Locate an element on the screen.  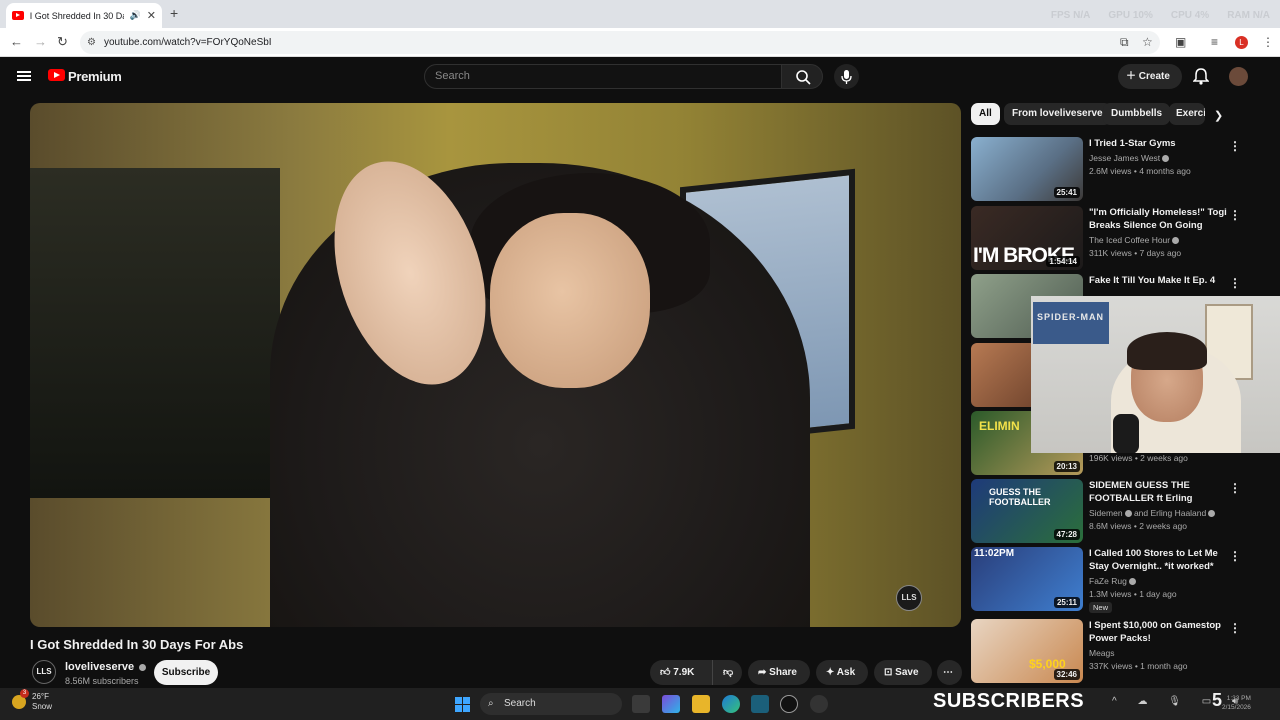
edge-icon is located at coordinates (731, 704).